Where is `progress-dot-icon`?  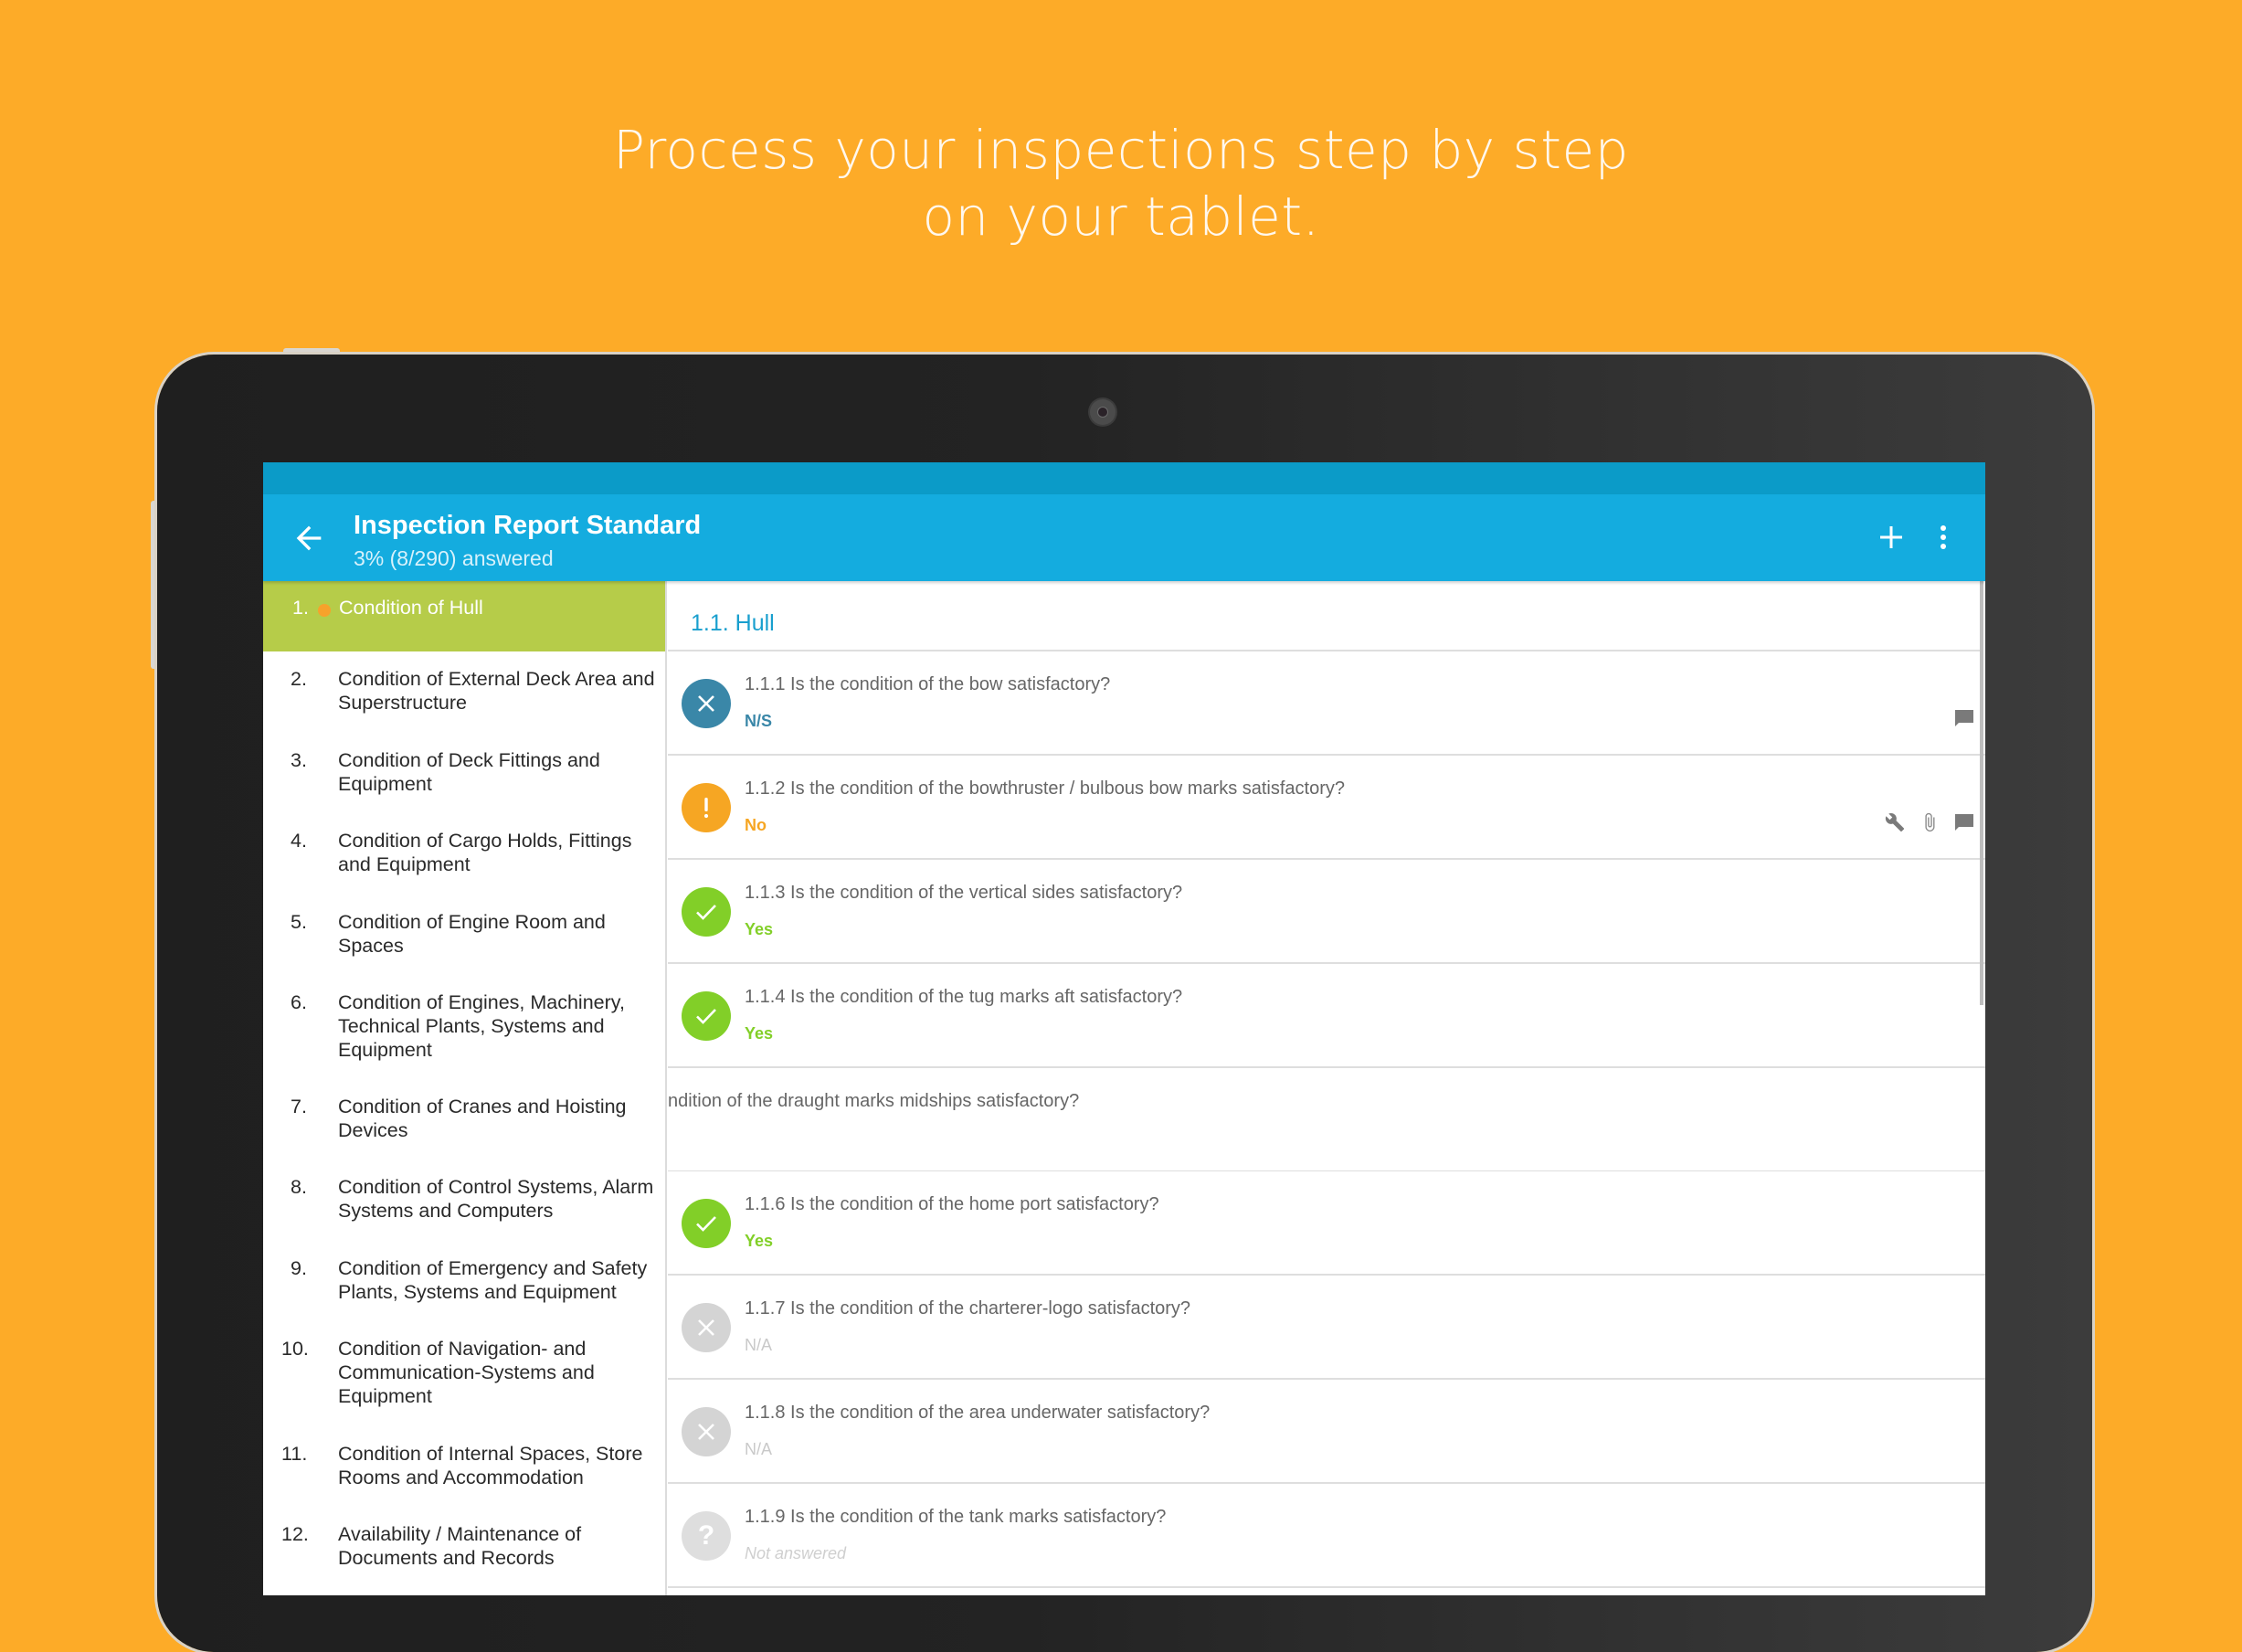
progress-dot-icon is located at coordinates (325, 611).